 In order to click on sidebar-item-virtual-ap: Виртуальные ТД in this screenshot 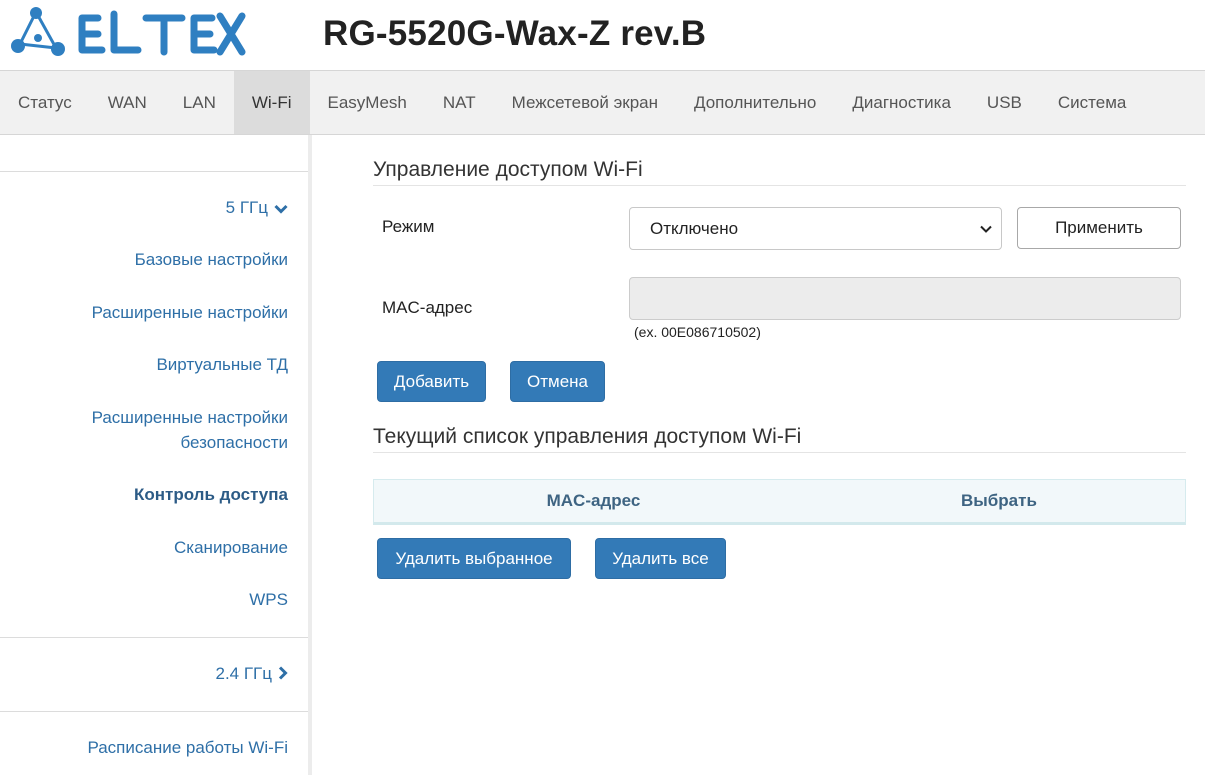, I will do `click(148, 364)`.